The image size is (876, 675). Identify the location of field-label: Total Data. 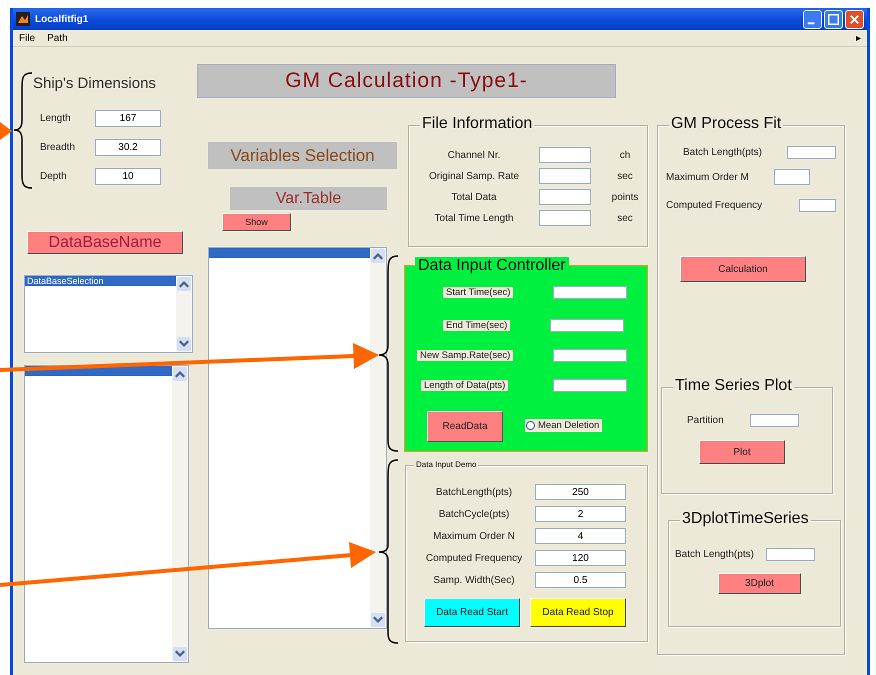
(474, 197).